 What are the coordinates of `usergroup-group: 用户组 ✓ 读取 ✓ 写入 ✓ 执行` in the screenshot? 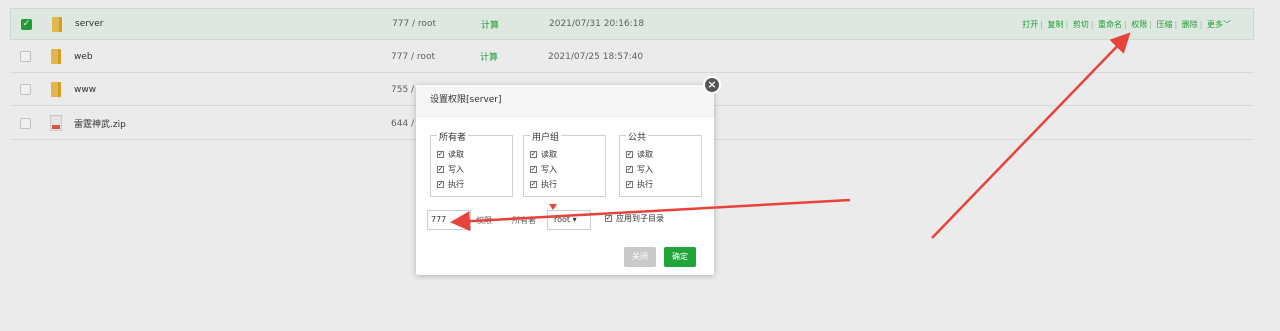 It's located at (564, 163).